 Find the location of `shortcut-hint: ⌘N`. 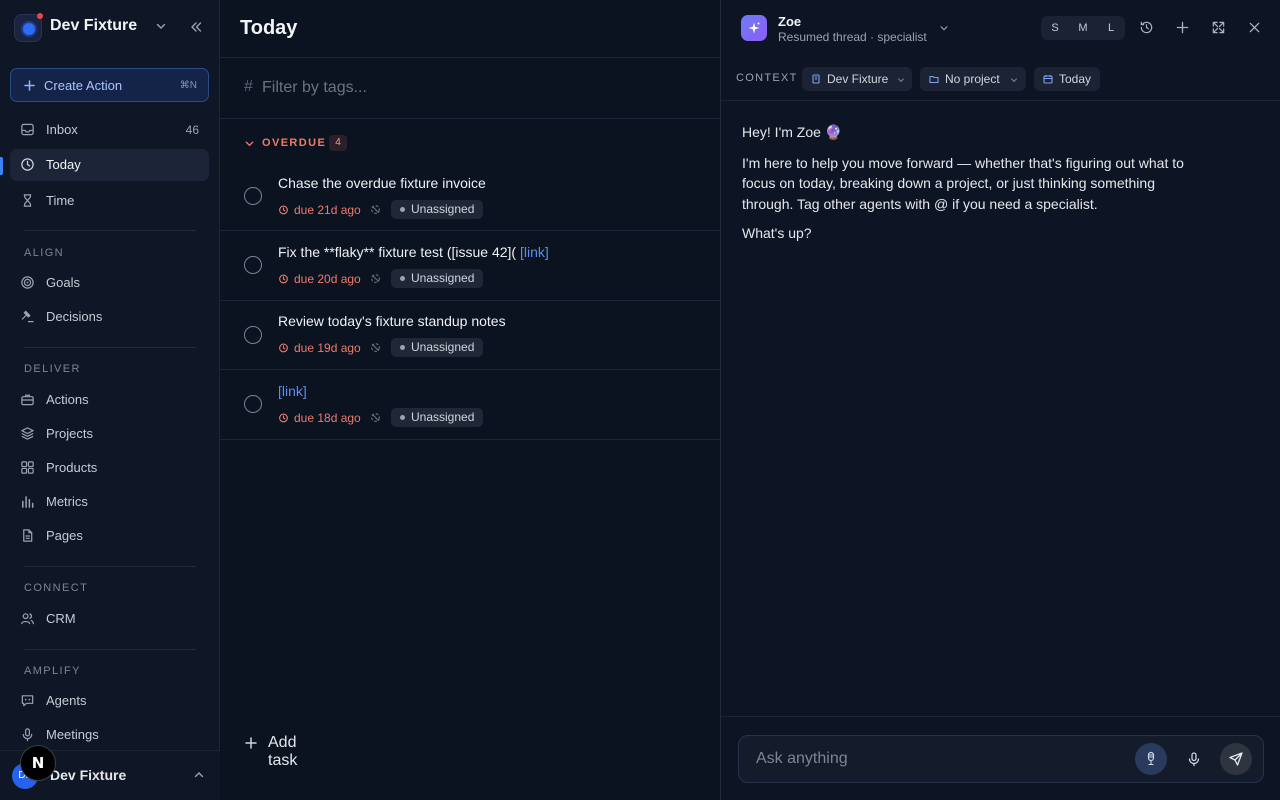

shortcut-hint: ⌘N is located at coordinates (188, 85).